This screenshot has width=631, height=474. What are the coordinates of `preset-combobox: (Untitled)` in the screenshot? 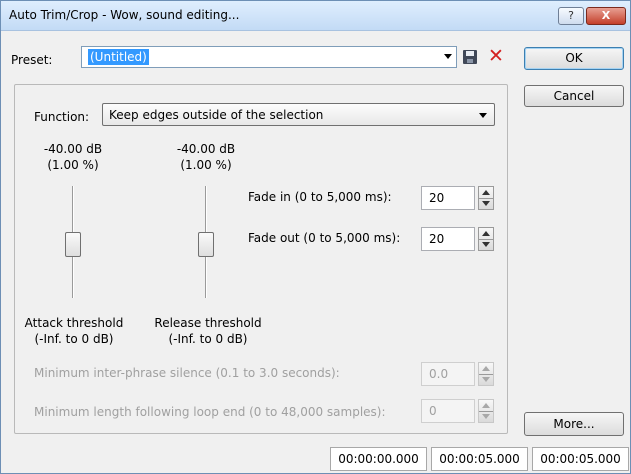 It's located at (269, 57).